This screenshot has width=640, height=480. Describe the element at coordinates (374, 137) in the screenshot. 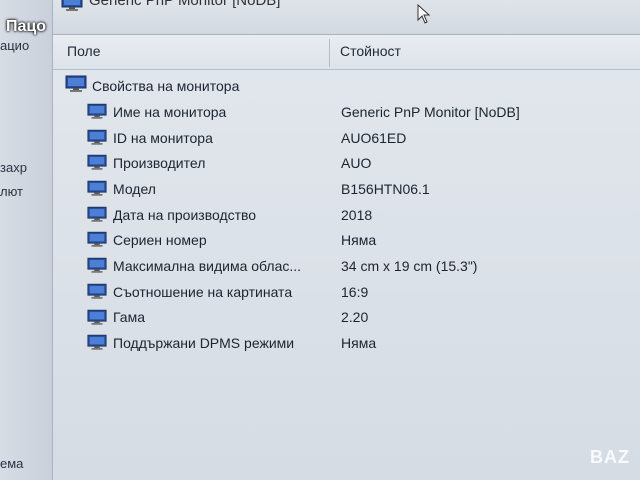

I see `property-value: AUO61ED` at that location.